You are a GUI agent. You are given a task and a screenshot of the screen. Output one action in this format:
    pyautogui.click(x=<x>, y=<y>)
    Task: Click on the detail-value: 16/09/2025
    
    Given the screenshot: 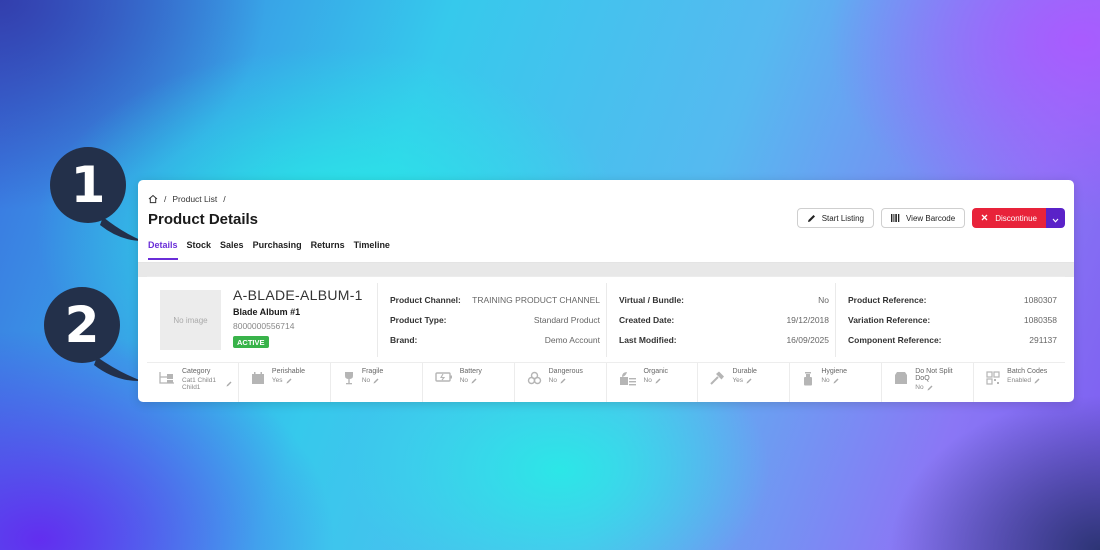 What is the action you would take?
    pyautogui.click(x=807, y=340)
    